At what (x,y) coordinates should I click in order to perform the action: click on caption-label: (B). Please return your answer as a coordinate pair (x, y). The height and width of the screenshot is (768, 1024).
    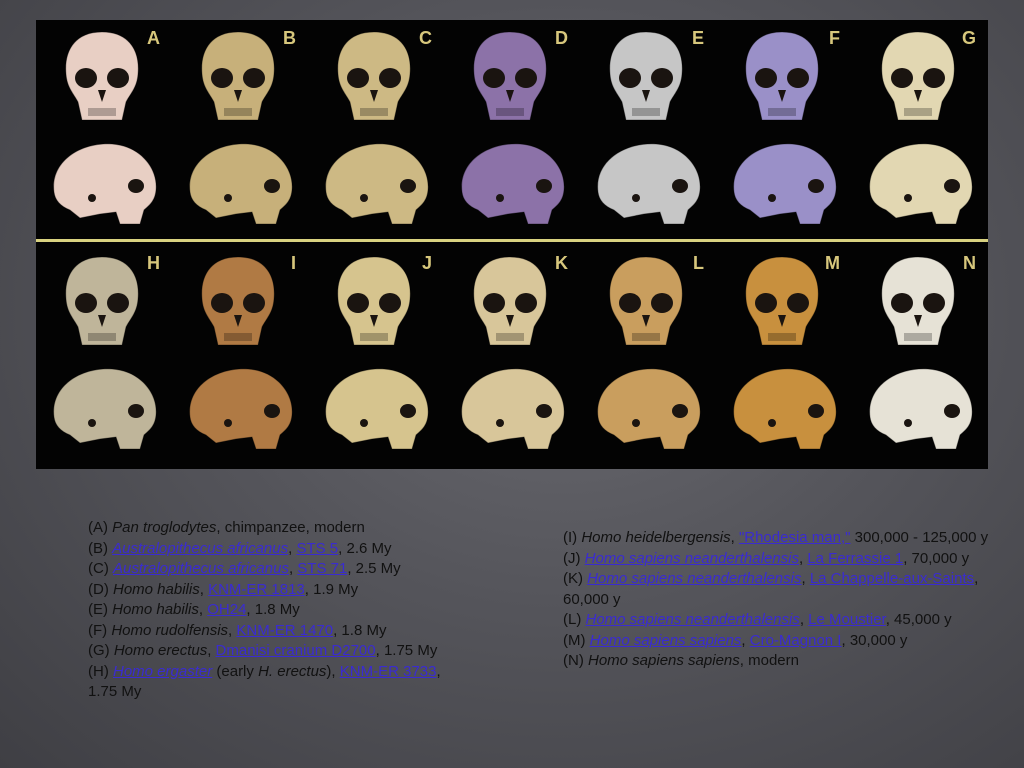
    Looking at the image, I should click on (100, 548).